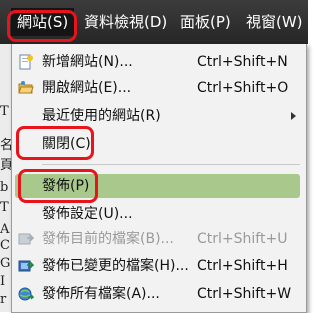  What do you see at coordinates (243, 88) in the screenshot?
I see `menu-item-shortcut: Ctrl+Shift+O` at bounding box center [243, 88].